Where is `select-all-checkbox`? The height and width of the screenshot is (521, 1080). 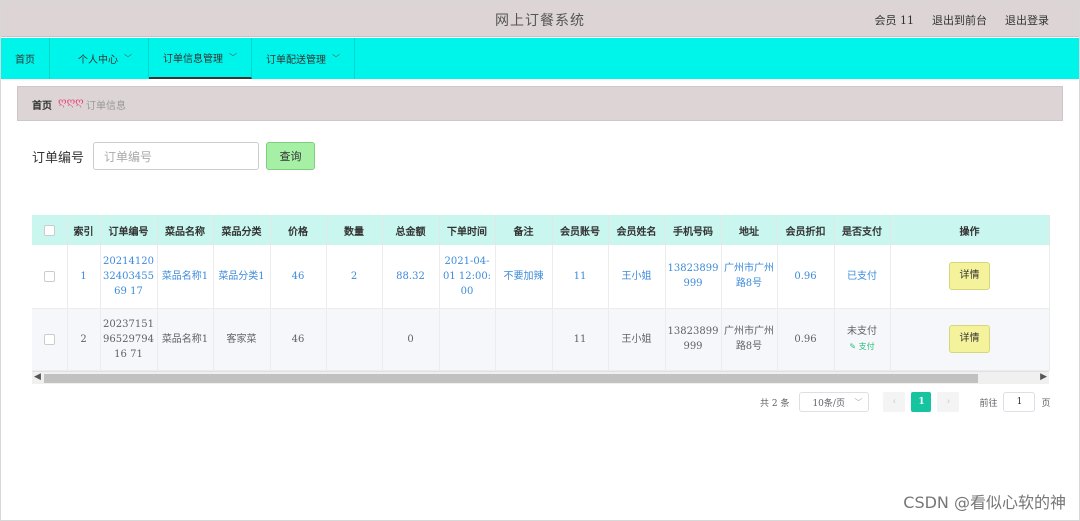 select-all-checkbox is located at coordinates (50, 230).